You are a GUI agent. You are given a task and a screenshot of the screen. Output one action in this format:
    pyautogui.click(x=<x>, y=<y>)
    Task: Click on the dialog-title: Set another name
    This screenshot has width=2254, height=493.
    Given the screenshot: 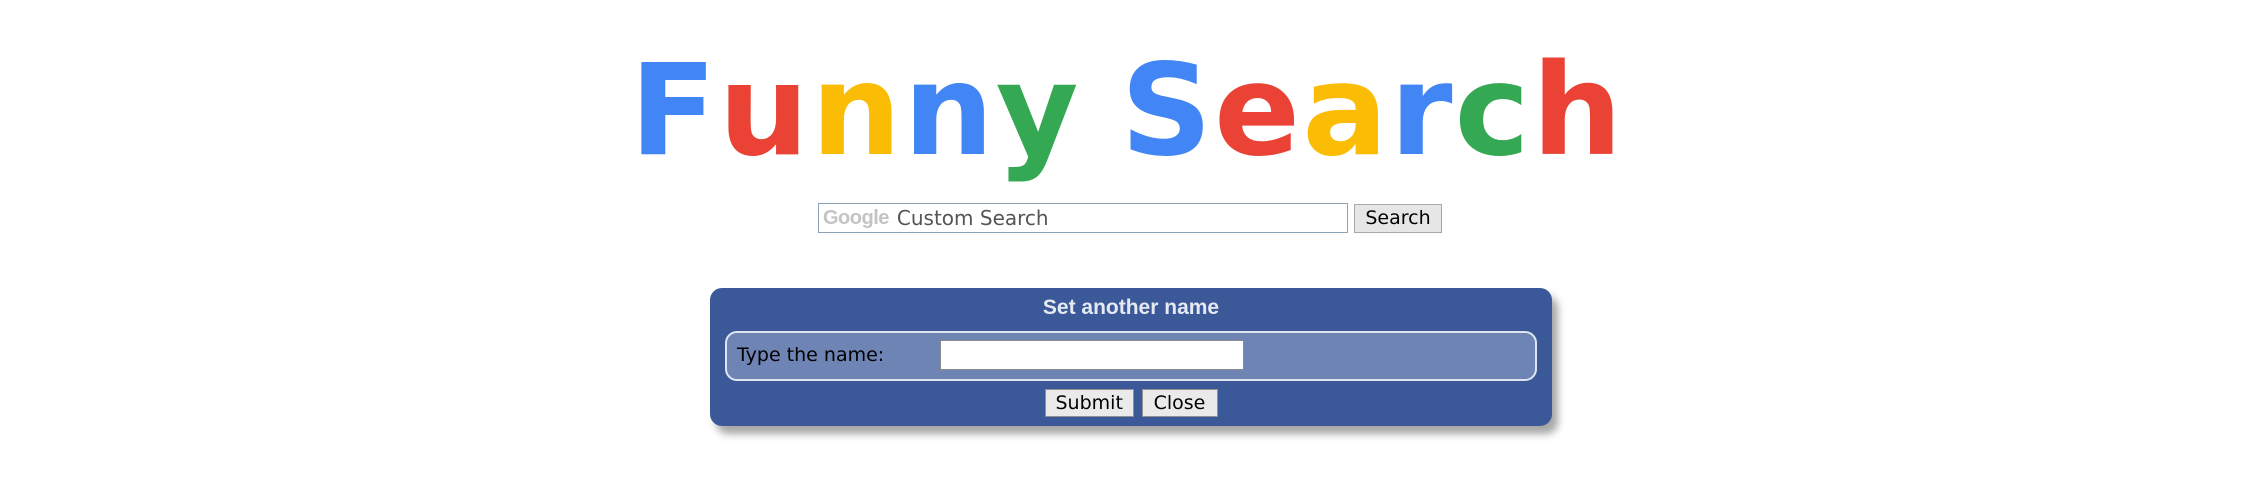 What is the action you would take?
    pyautogui.click(x=1131, y=307)
    